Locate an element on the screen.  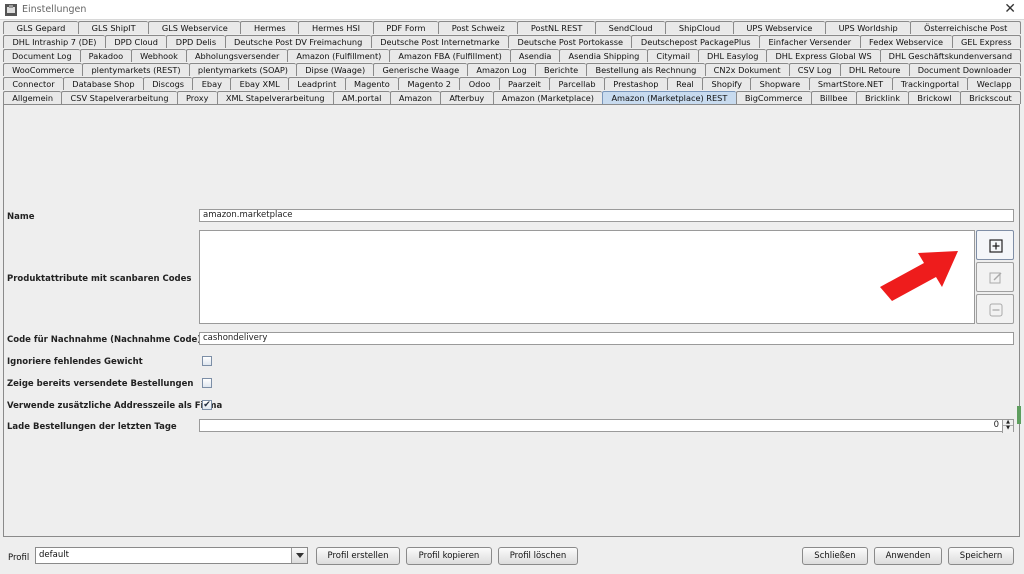
tab: Berichte is located at coordinates (560, 69).